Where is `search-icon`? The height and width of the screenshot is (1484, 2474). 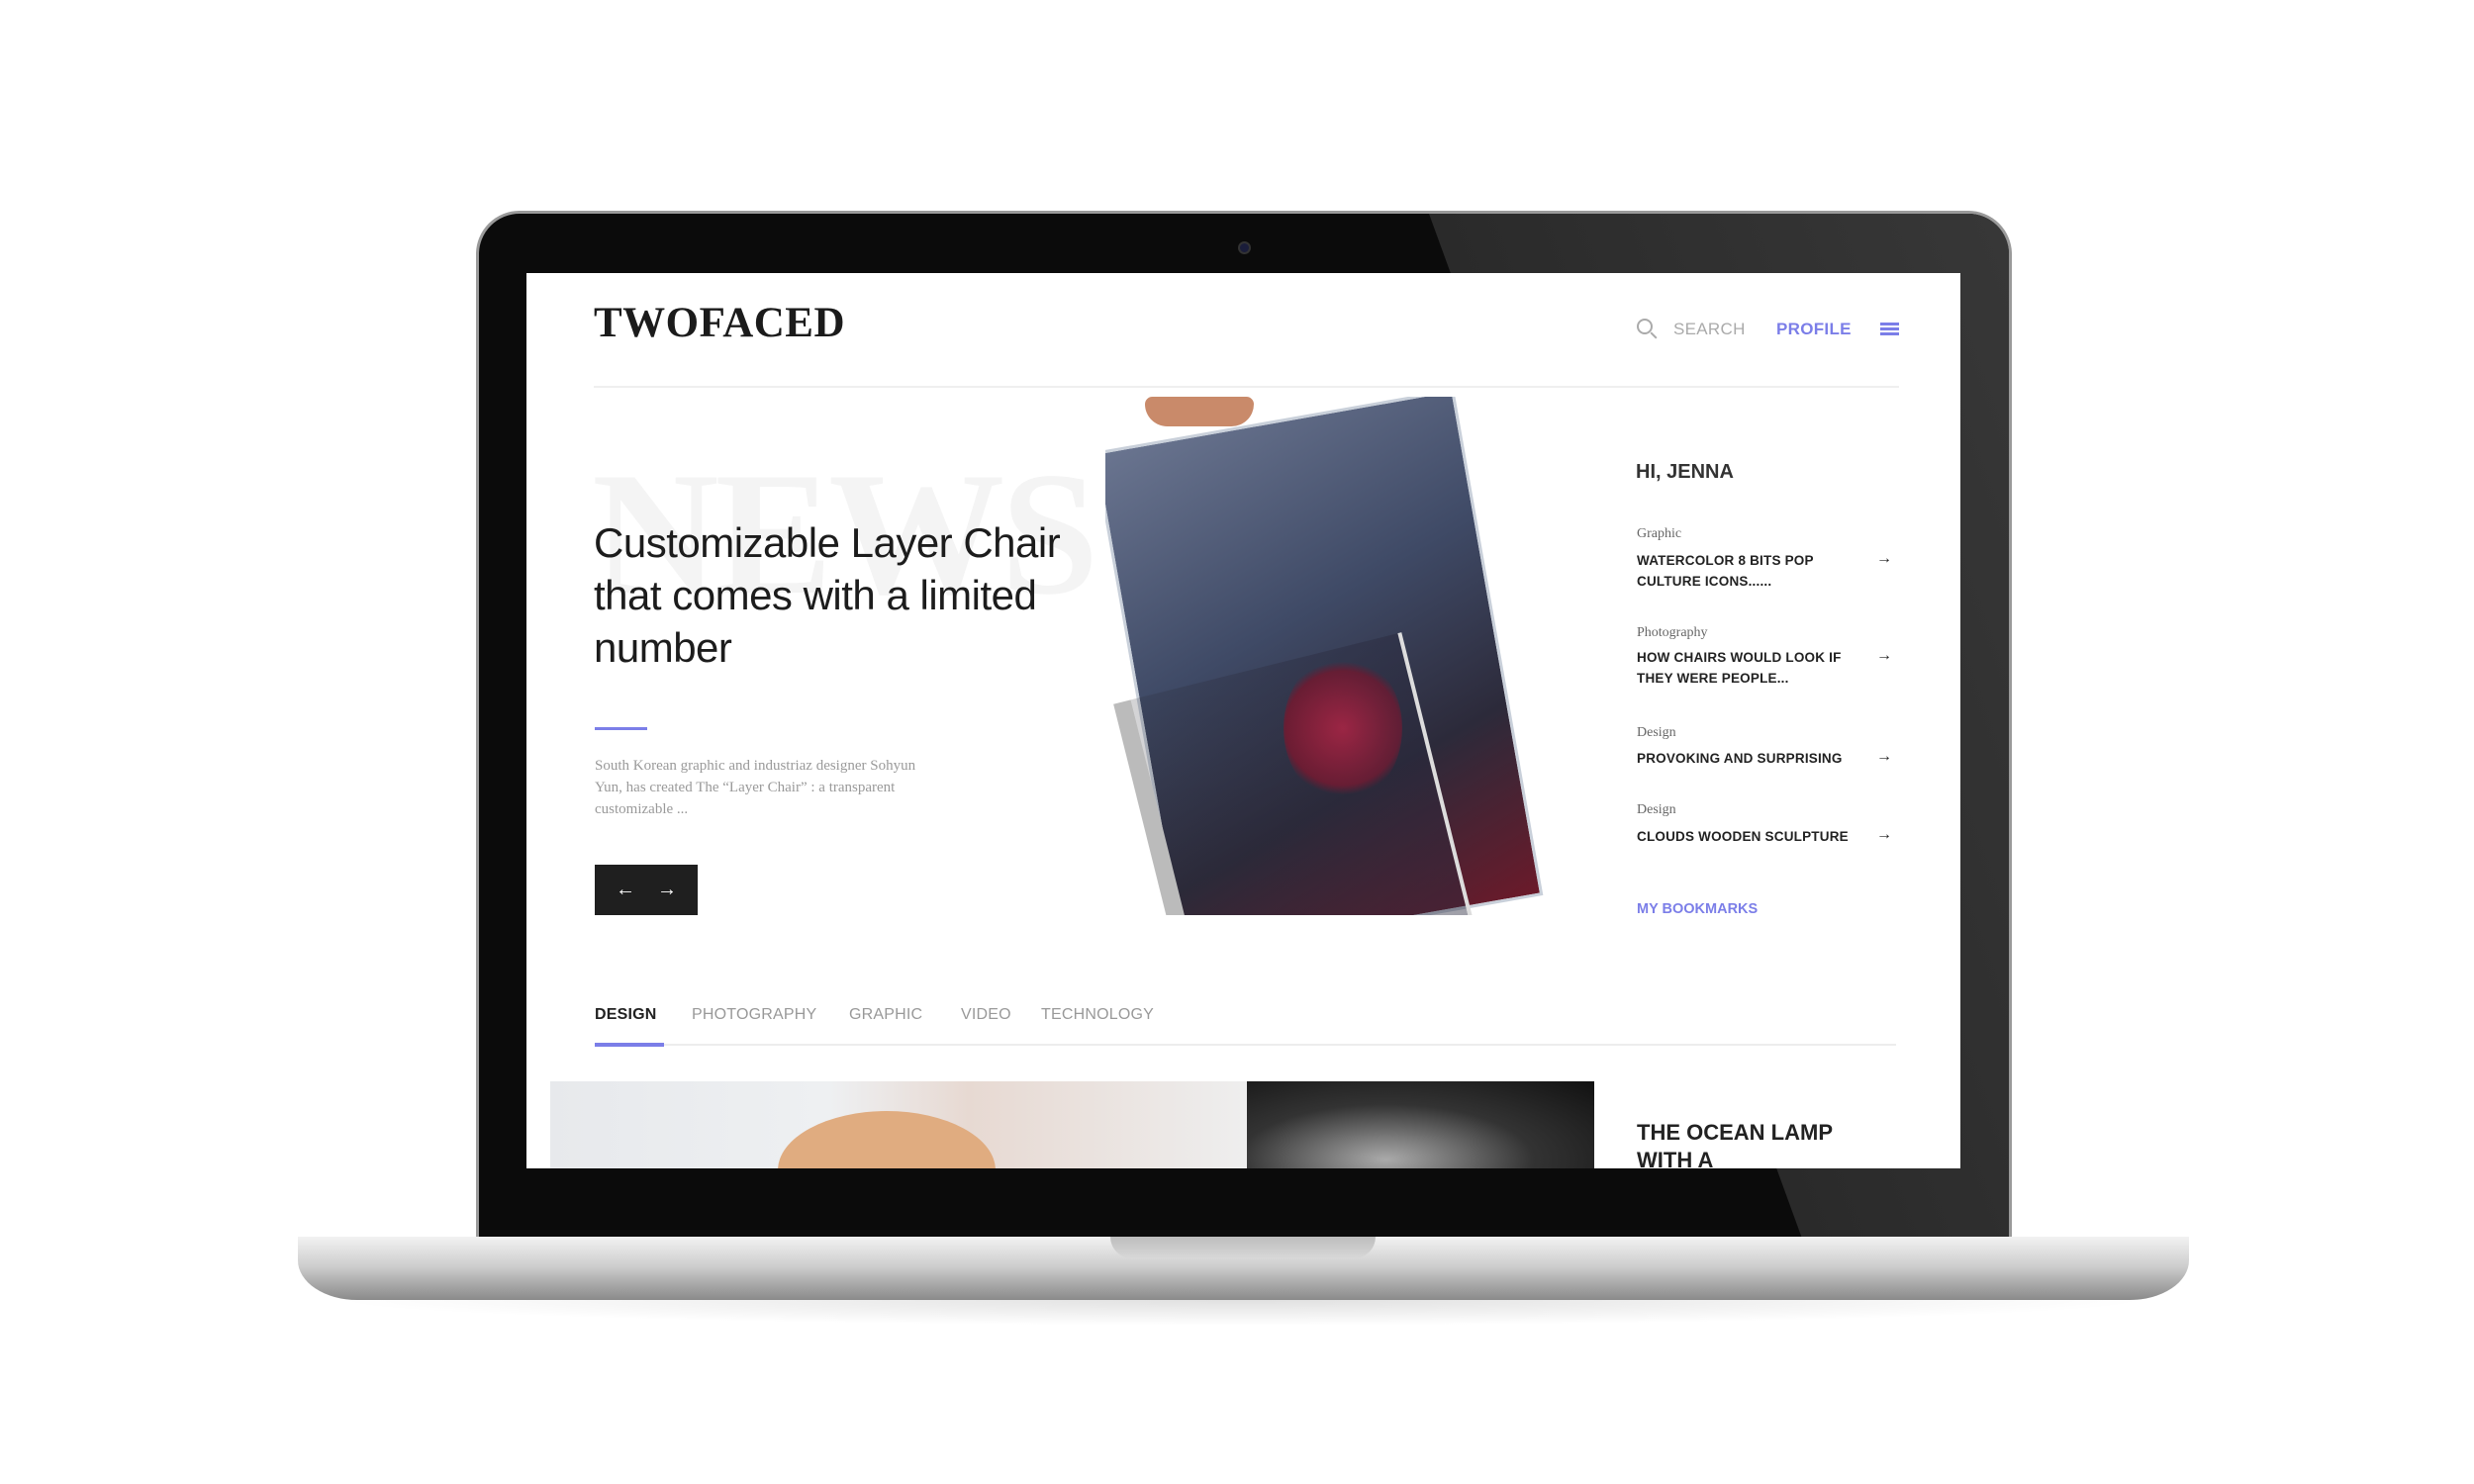 search-icon is located at coordinates (1645, 326).